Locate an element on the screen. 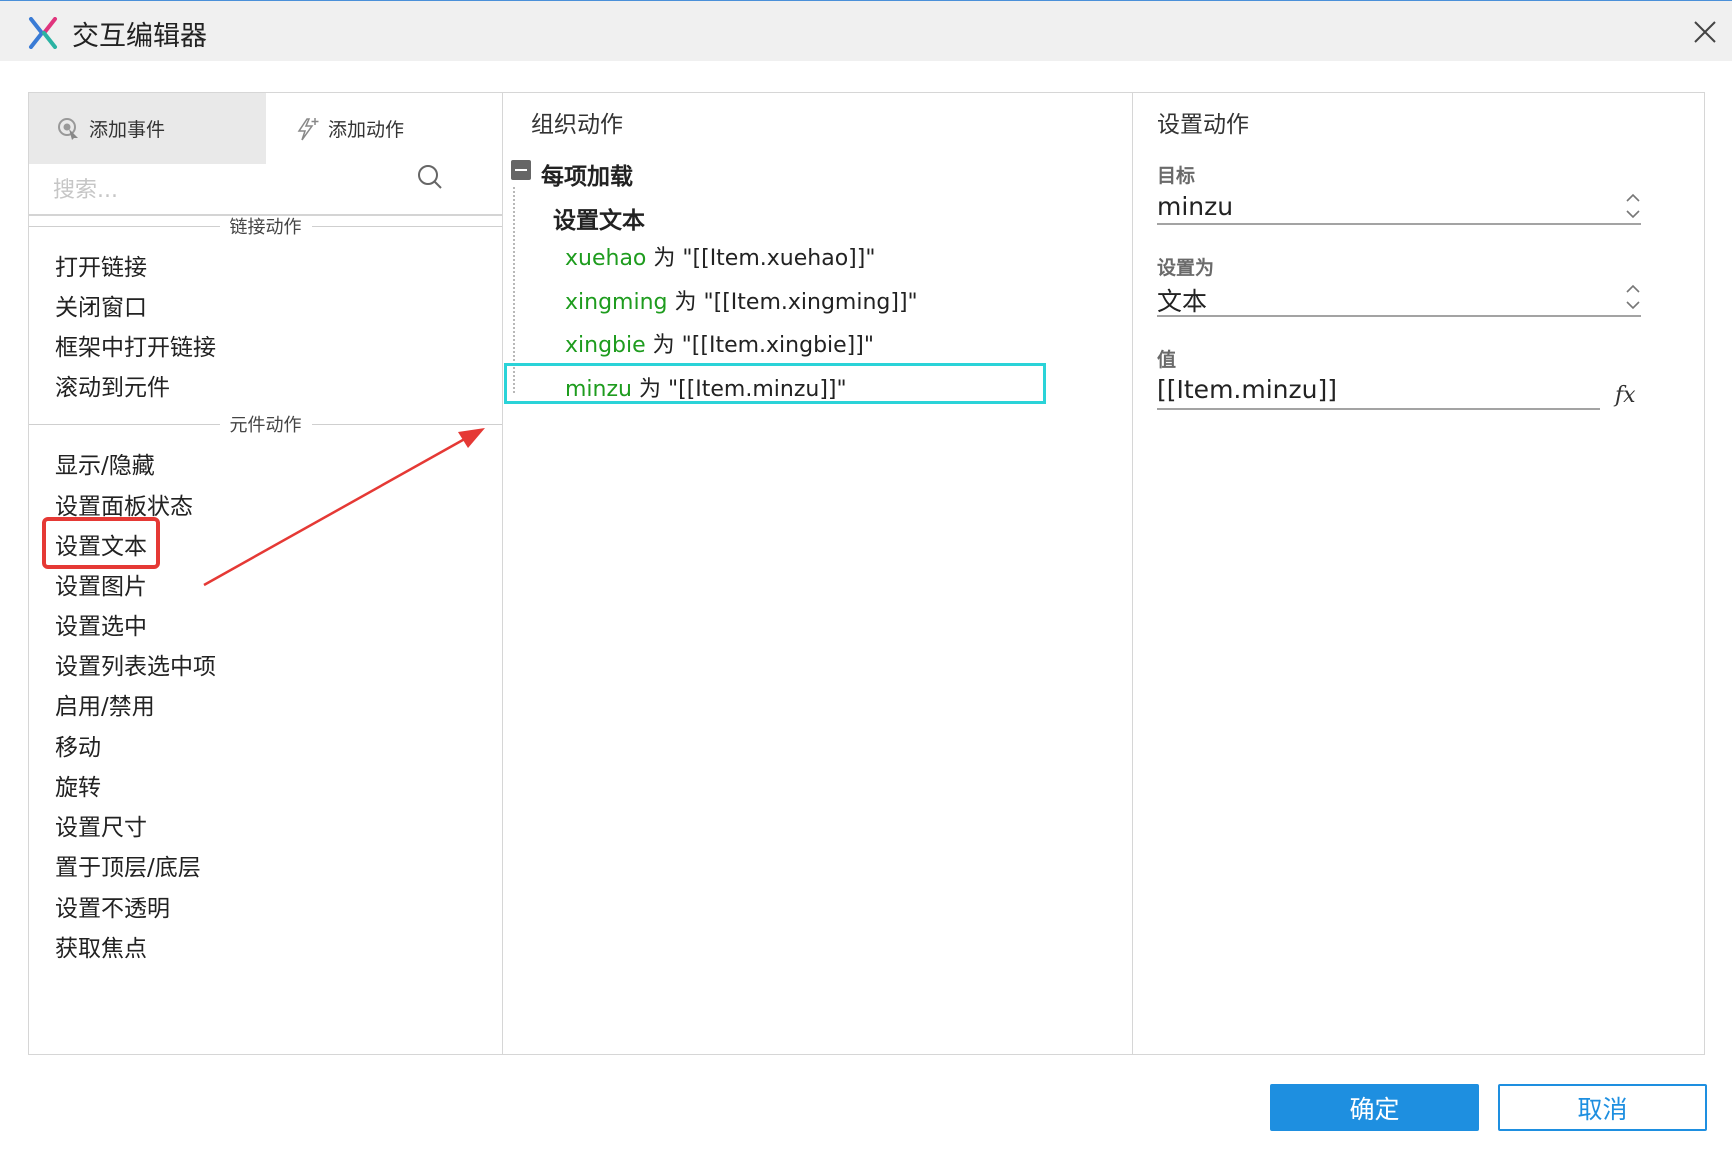 The height and width of the screenshot is (1163, 1732). action-set-size: 设置尺寸 is located at coordinates (101, 825).